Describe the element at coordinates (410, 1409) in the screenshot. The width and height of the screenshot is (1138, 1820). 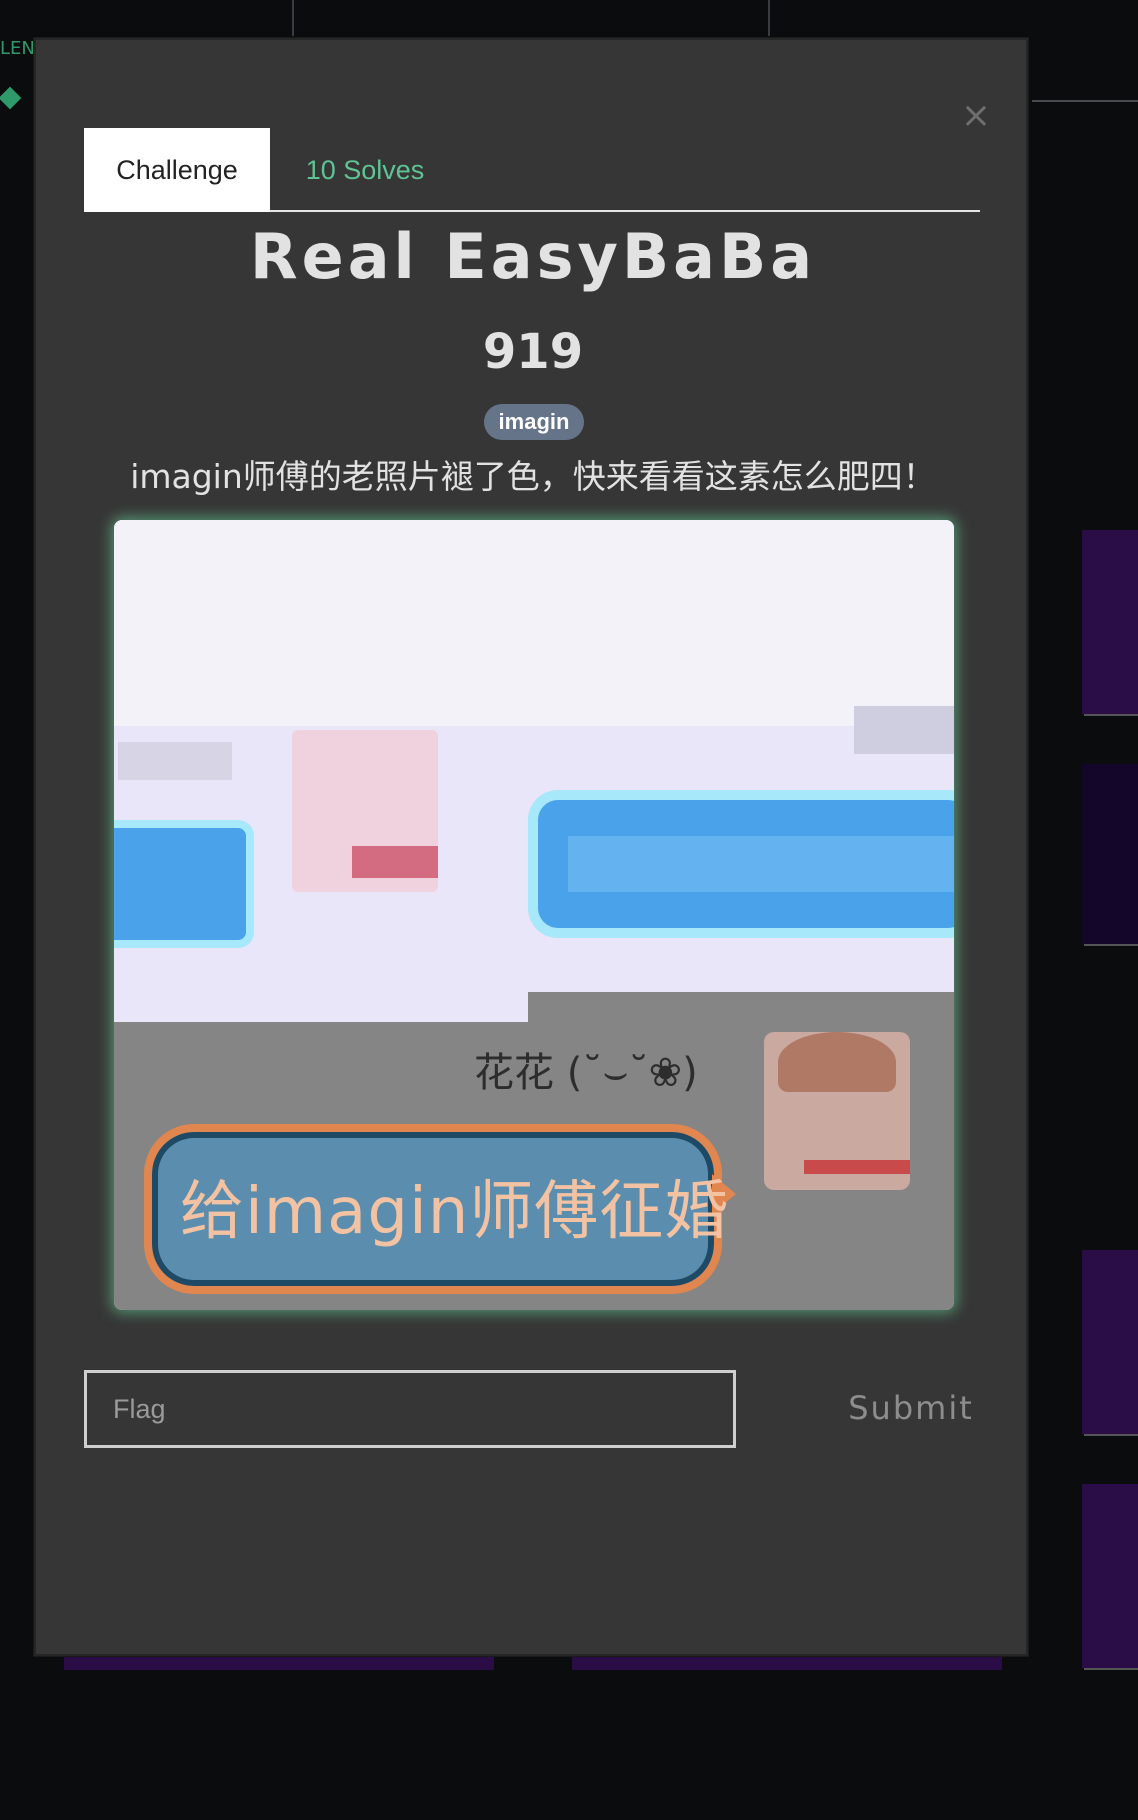
I see `flag-input` at that location.